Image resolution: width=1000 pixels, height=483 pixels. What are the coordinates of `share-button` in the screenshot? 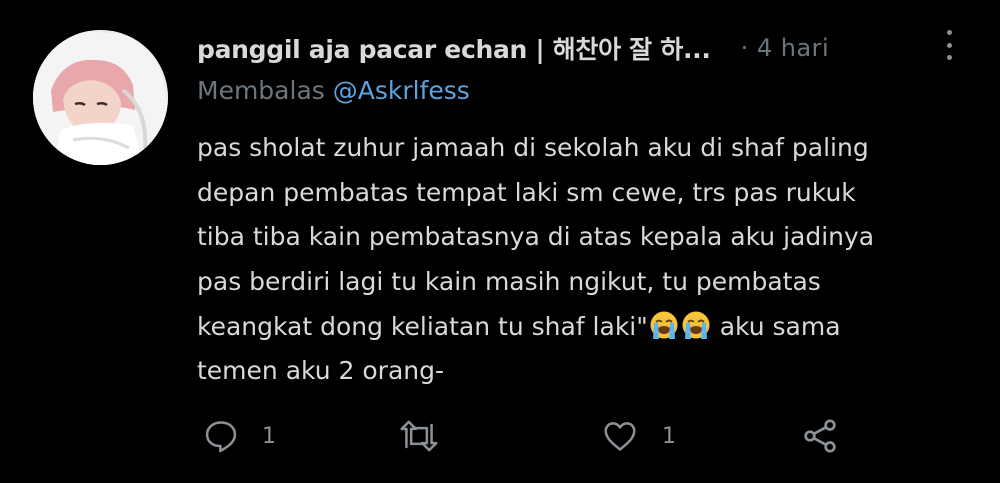 It's located at (820, 436).